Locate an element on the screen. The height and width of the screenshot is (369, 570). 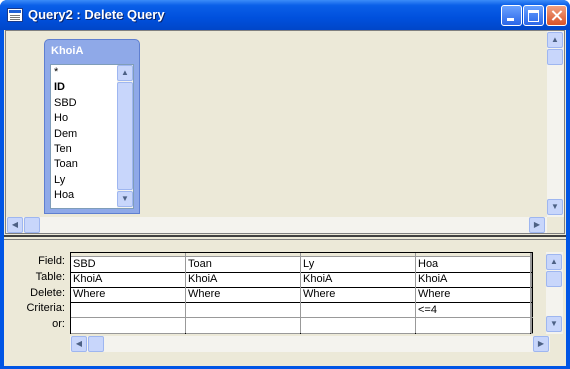
minimize-button is located at coordinates (511, 15).